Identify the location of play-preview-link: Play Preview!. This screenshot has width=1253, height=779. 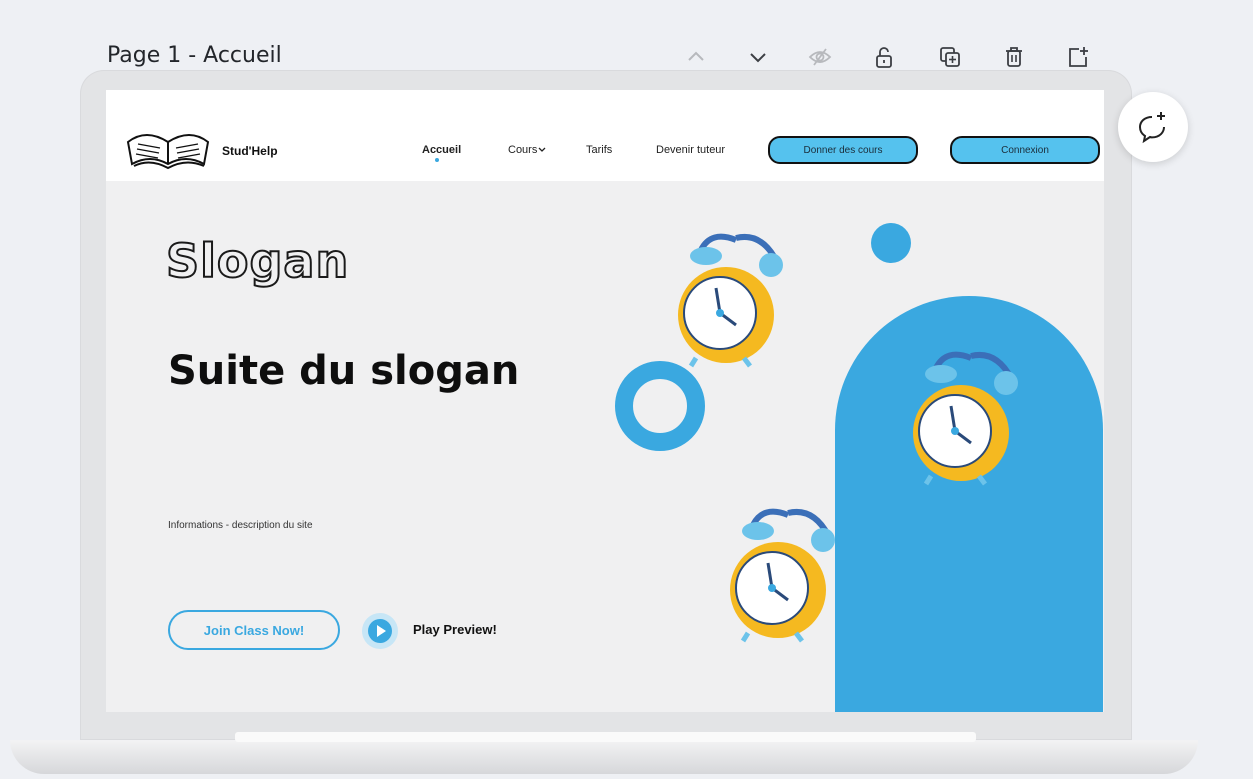
(455, 629).